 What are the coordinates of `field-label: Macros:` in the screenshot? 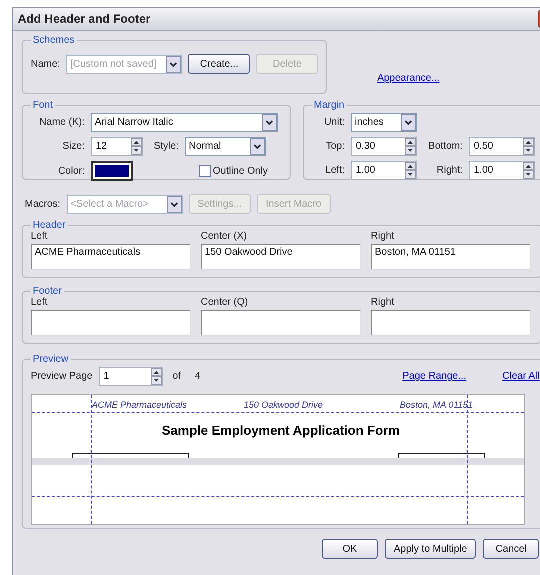 It's located at (43, 204).